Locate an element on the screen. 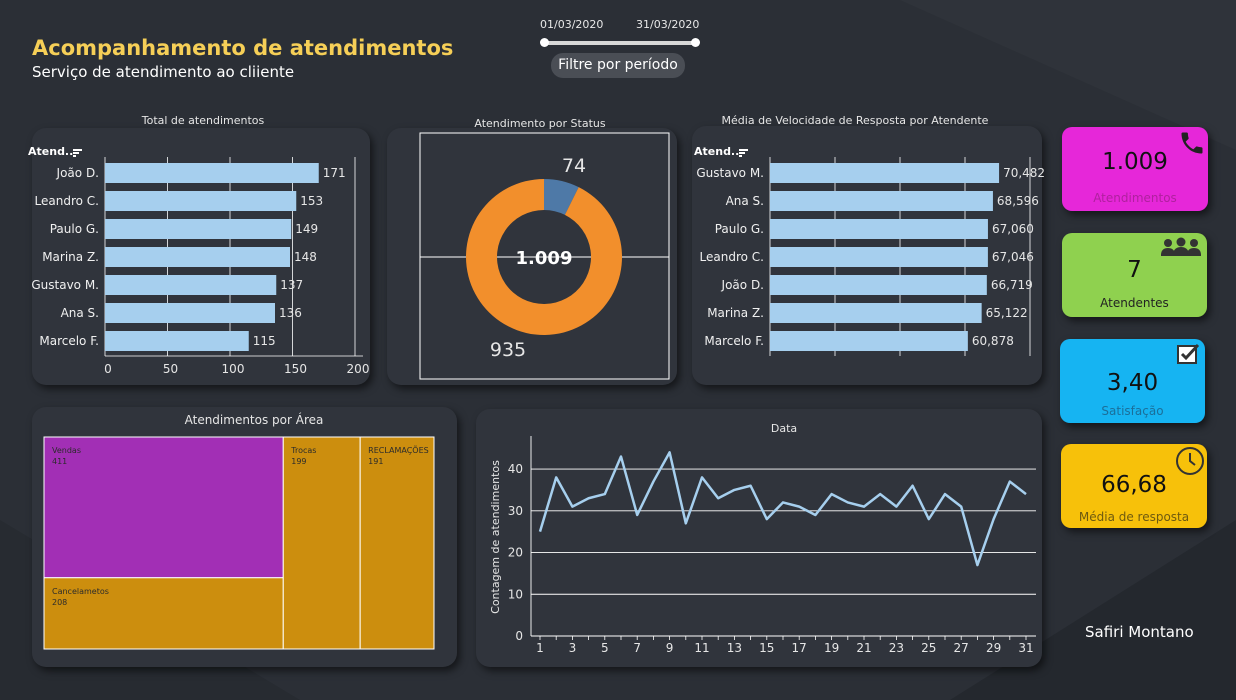 Image resolution: width=1236 pixels, height=700 pixels. y-tick-label: 0 is located at coordinates (519, 636).